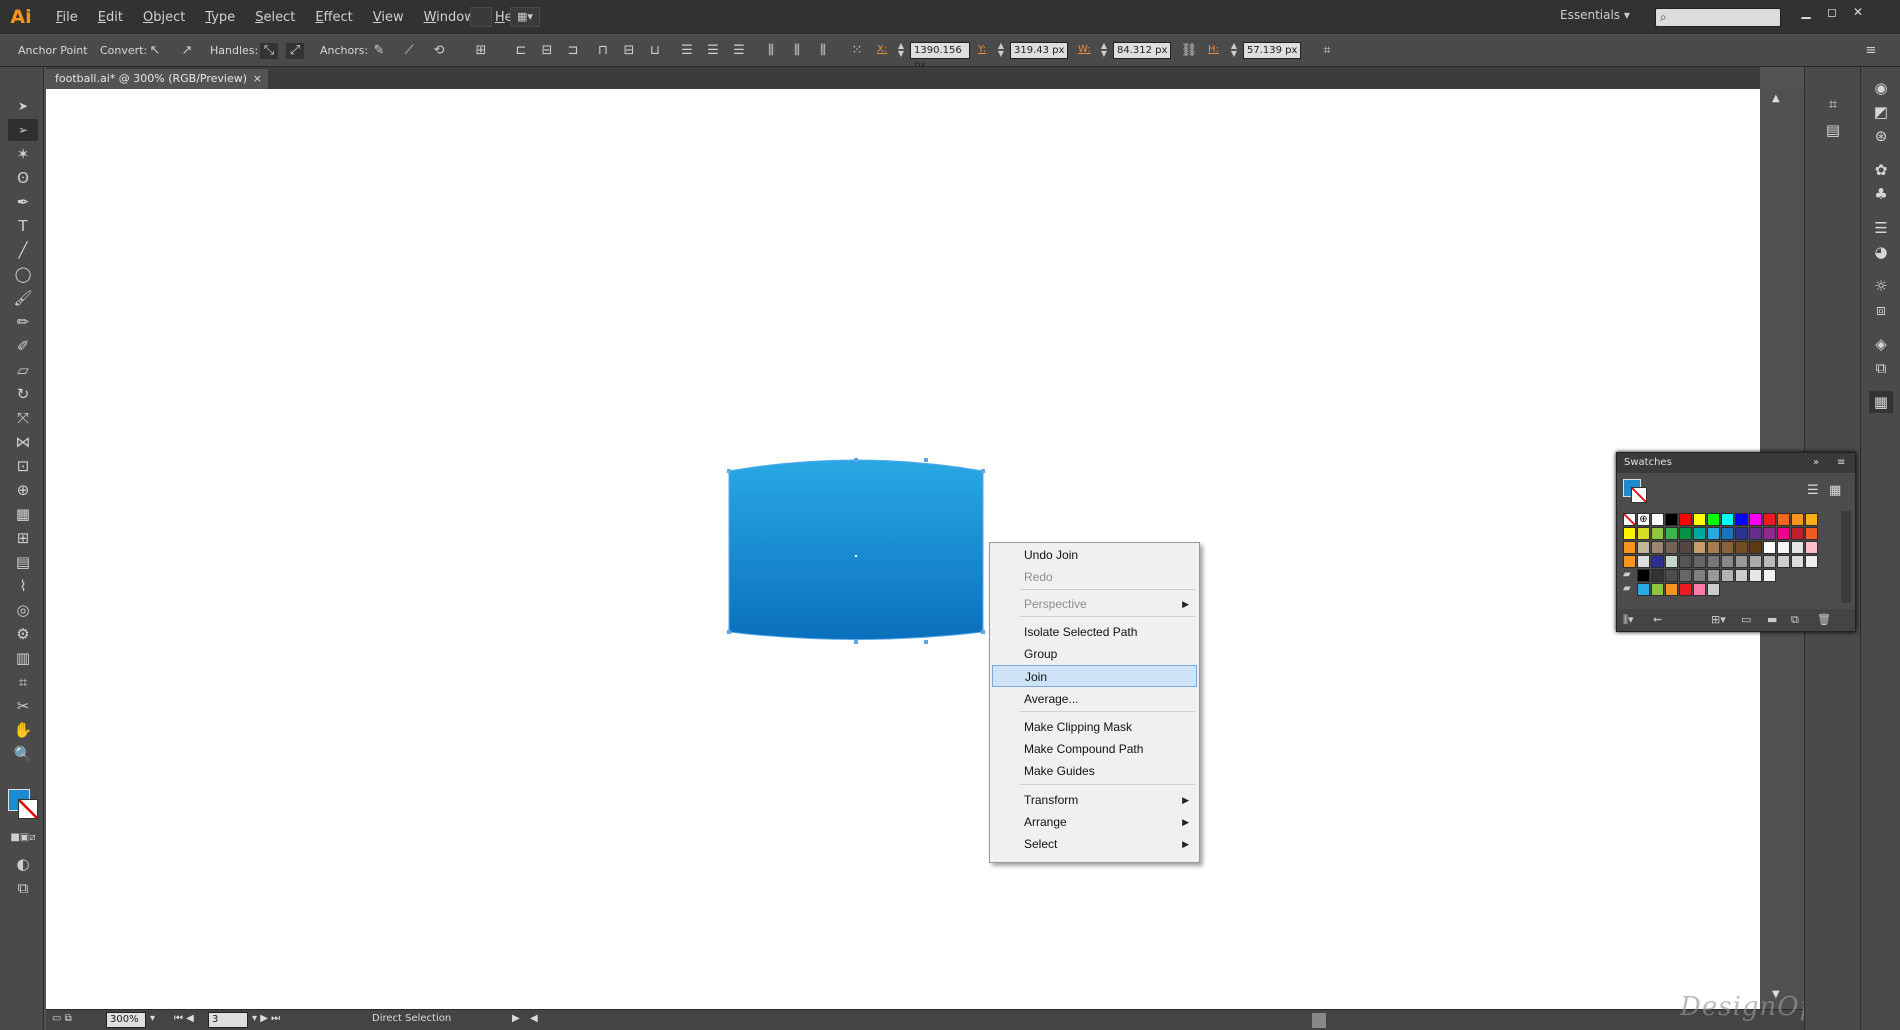  Describe the element at coordinates (1094, 676) in the screenshot. I see `menu-item-join: Join` at that location.